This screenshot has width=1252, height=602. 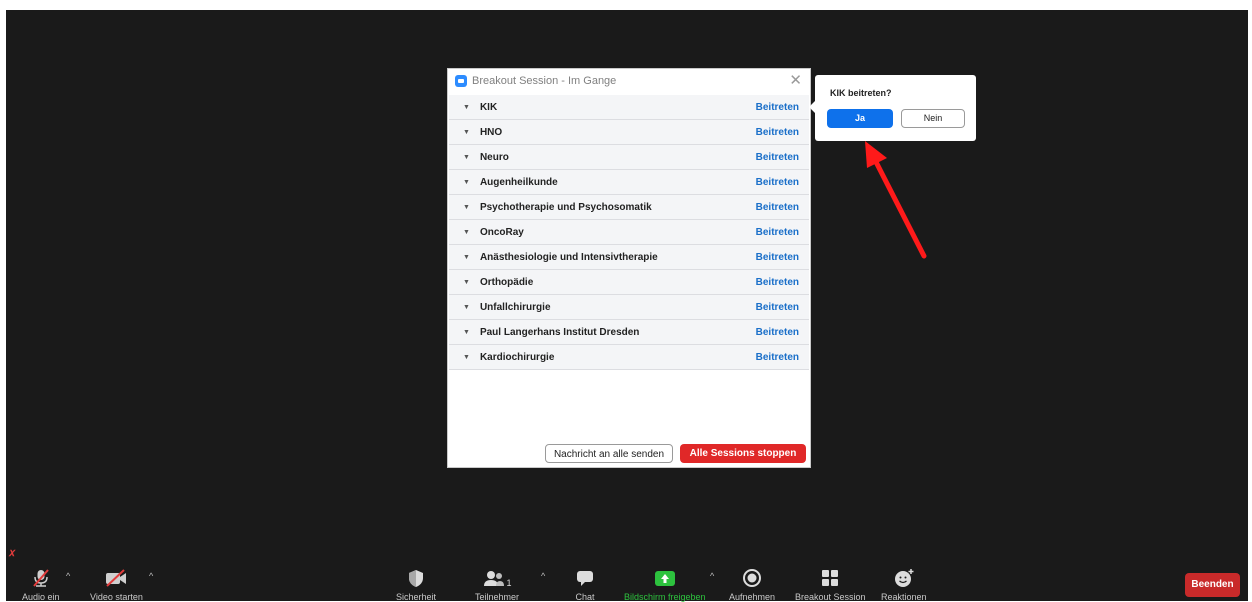 What do you see at coordinates (585, 578) in the screenshot?
I see `chat-bubble-icon` at bounding box center [585, 578].